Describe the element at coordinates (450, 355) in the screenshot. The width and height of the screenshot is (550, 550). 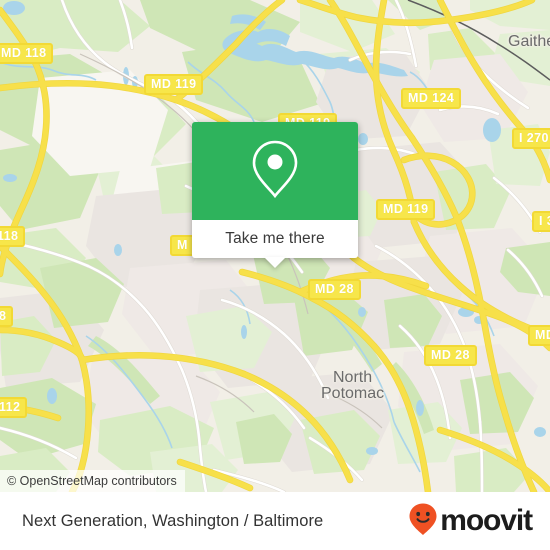
I see `shield-md-28-lower: MD 28` at that location.